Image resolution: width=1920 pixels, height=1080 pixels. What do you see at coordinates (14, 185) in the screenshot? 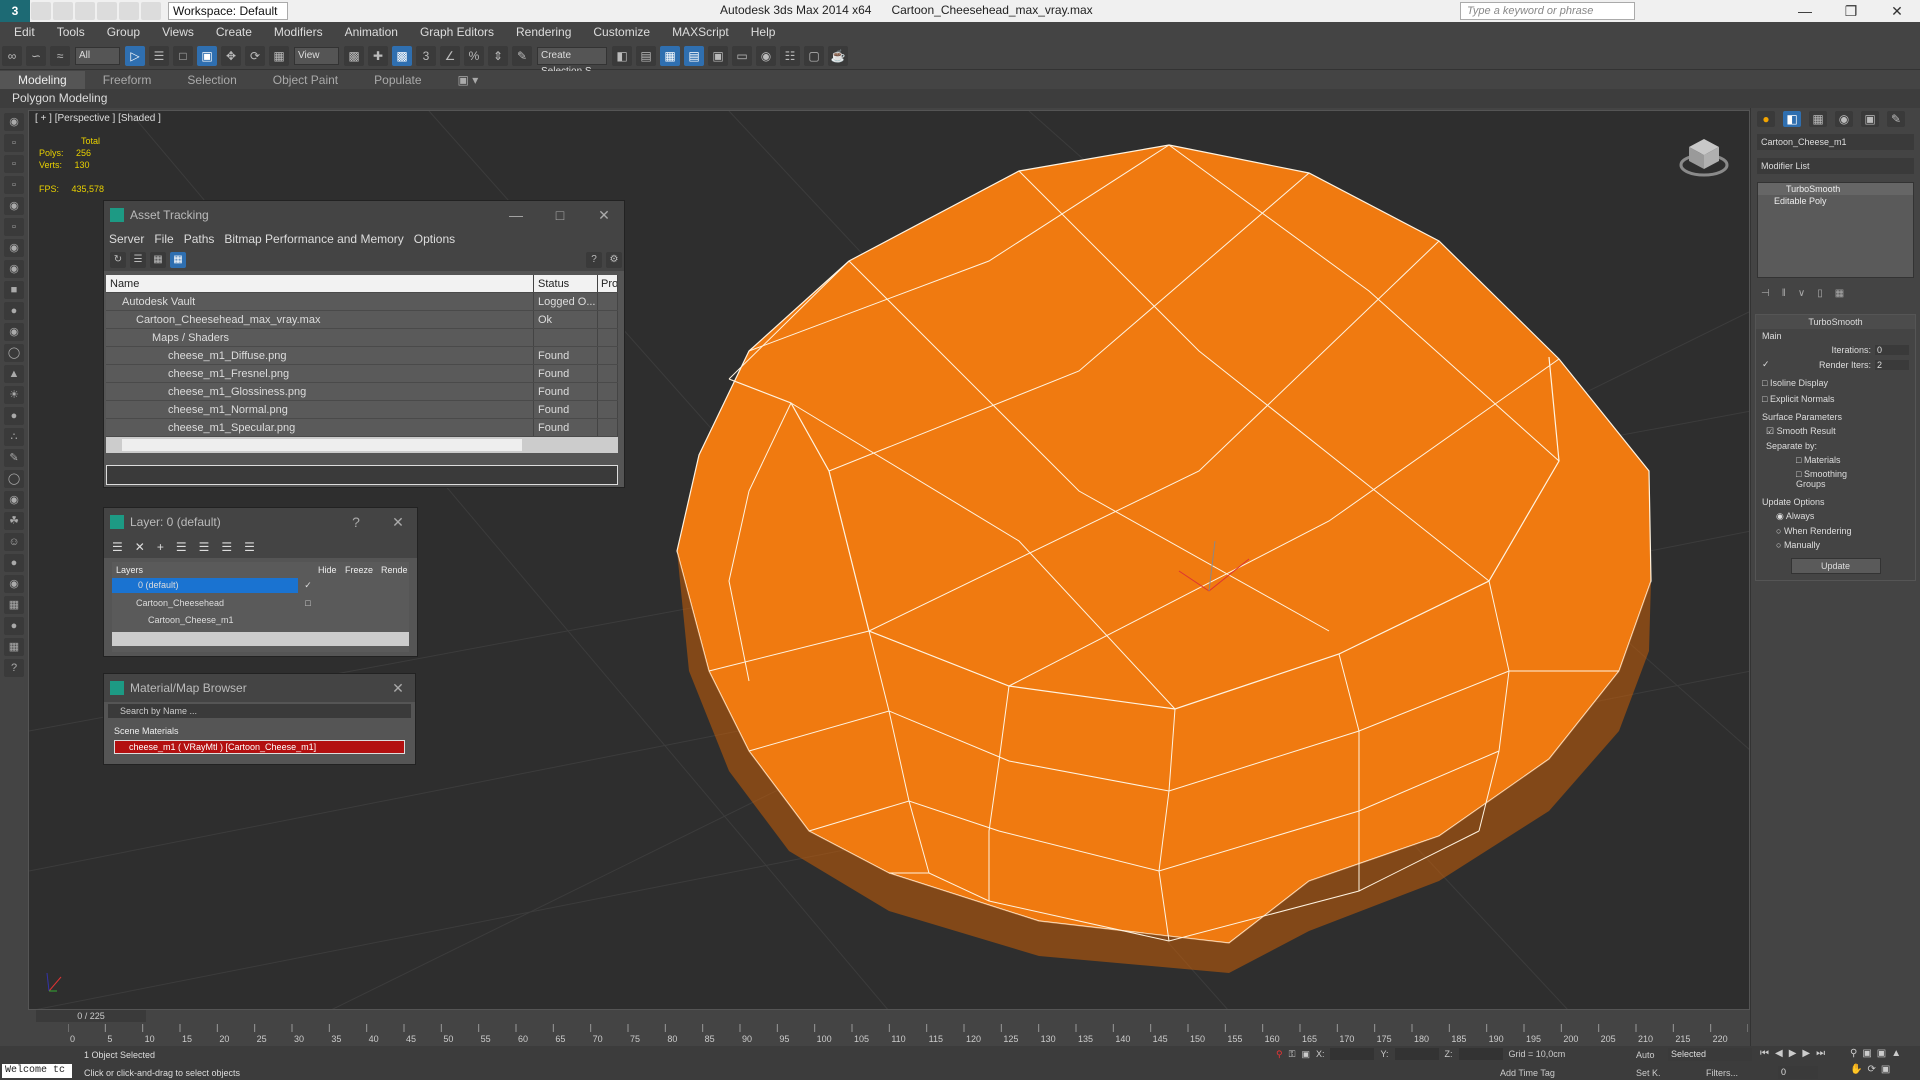
I see `create-lights-icon: ▫` at bounding box center [14, 185].